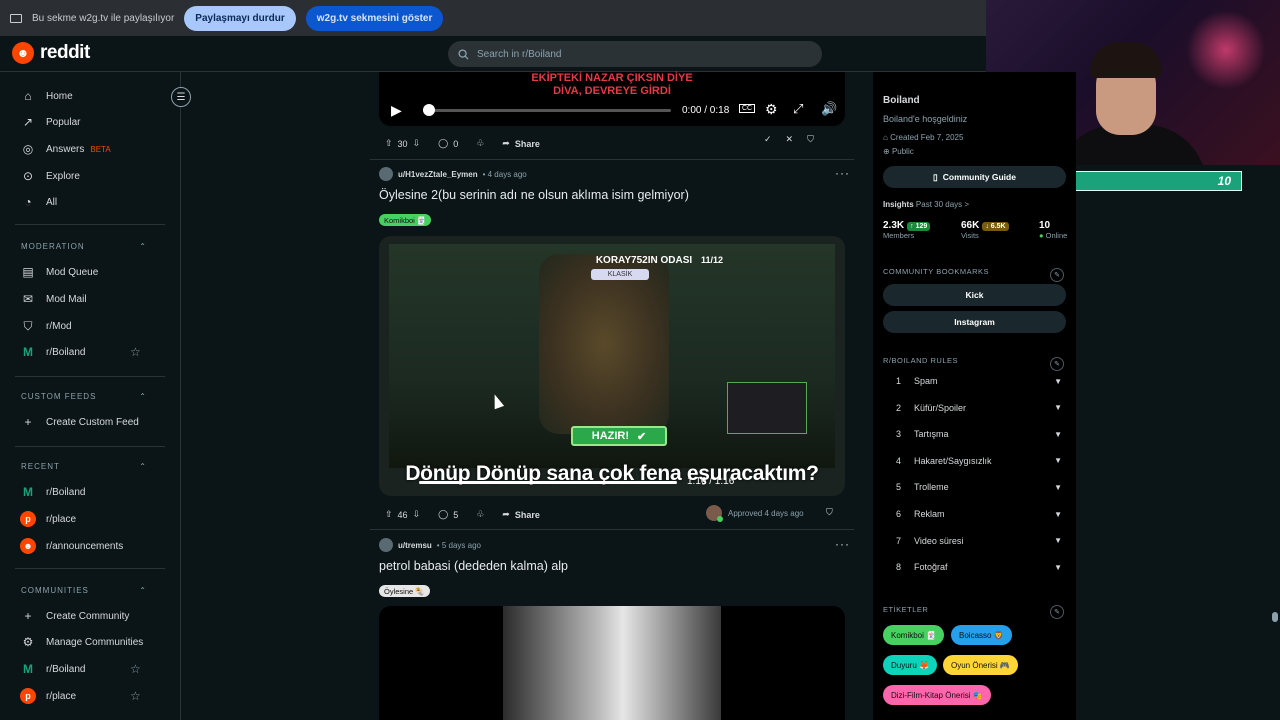  I want to click on chevron-up-icon: ⌃, so click(143, 396).